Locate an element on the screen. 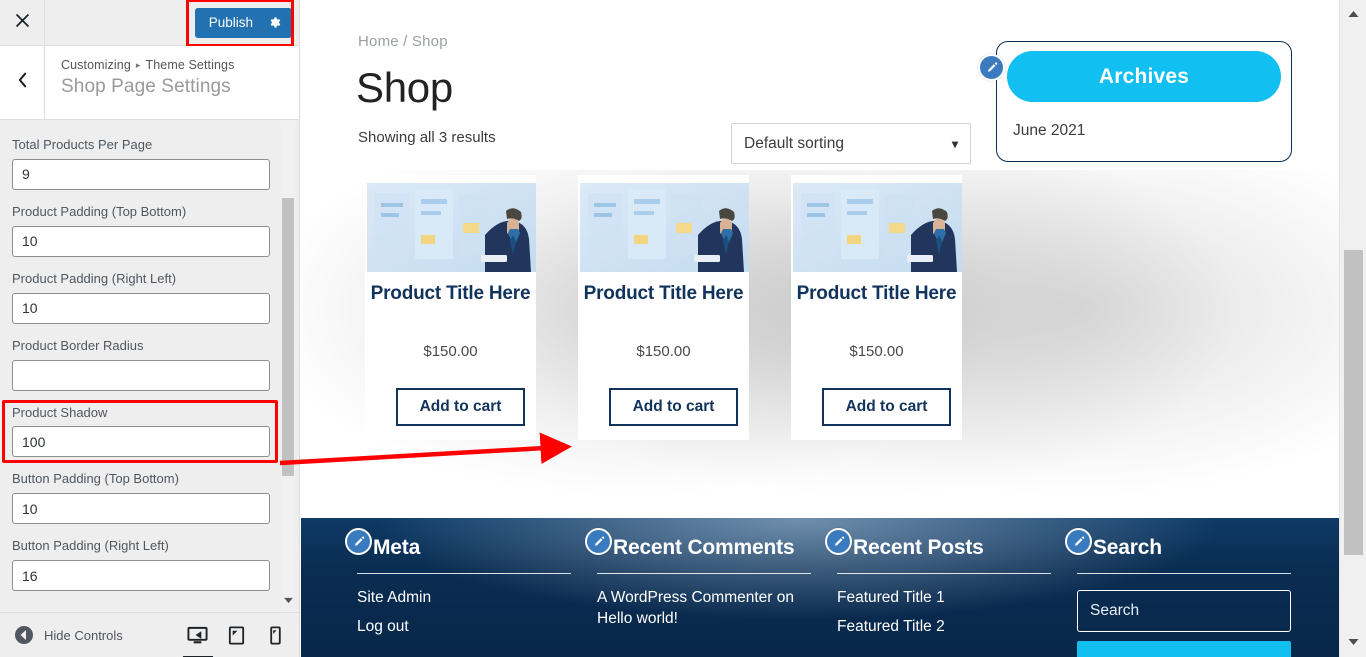 This screenshot has height=657, width=1366. control-product-padding-right-left: Product Padding (Right Left) is located at coordinates (149, 297).